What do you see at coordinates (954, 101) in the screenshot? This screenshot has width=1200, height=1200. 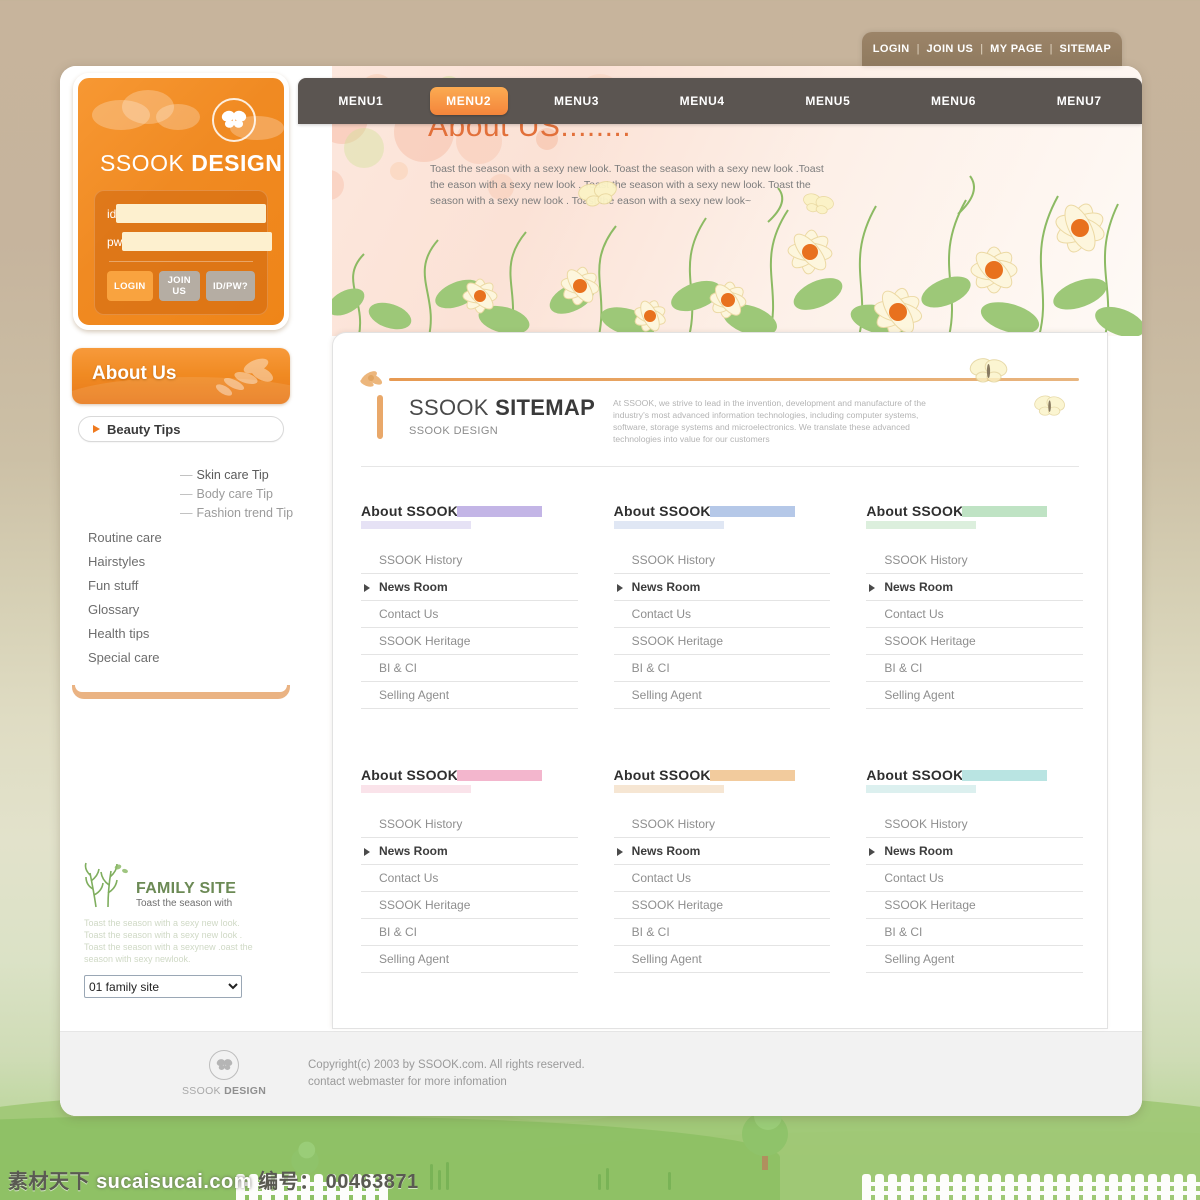 I see `nav-item-menu6: MENU6` at bounding box center [954, 101].